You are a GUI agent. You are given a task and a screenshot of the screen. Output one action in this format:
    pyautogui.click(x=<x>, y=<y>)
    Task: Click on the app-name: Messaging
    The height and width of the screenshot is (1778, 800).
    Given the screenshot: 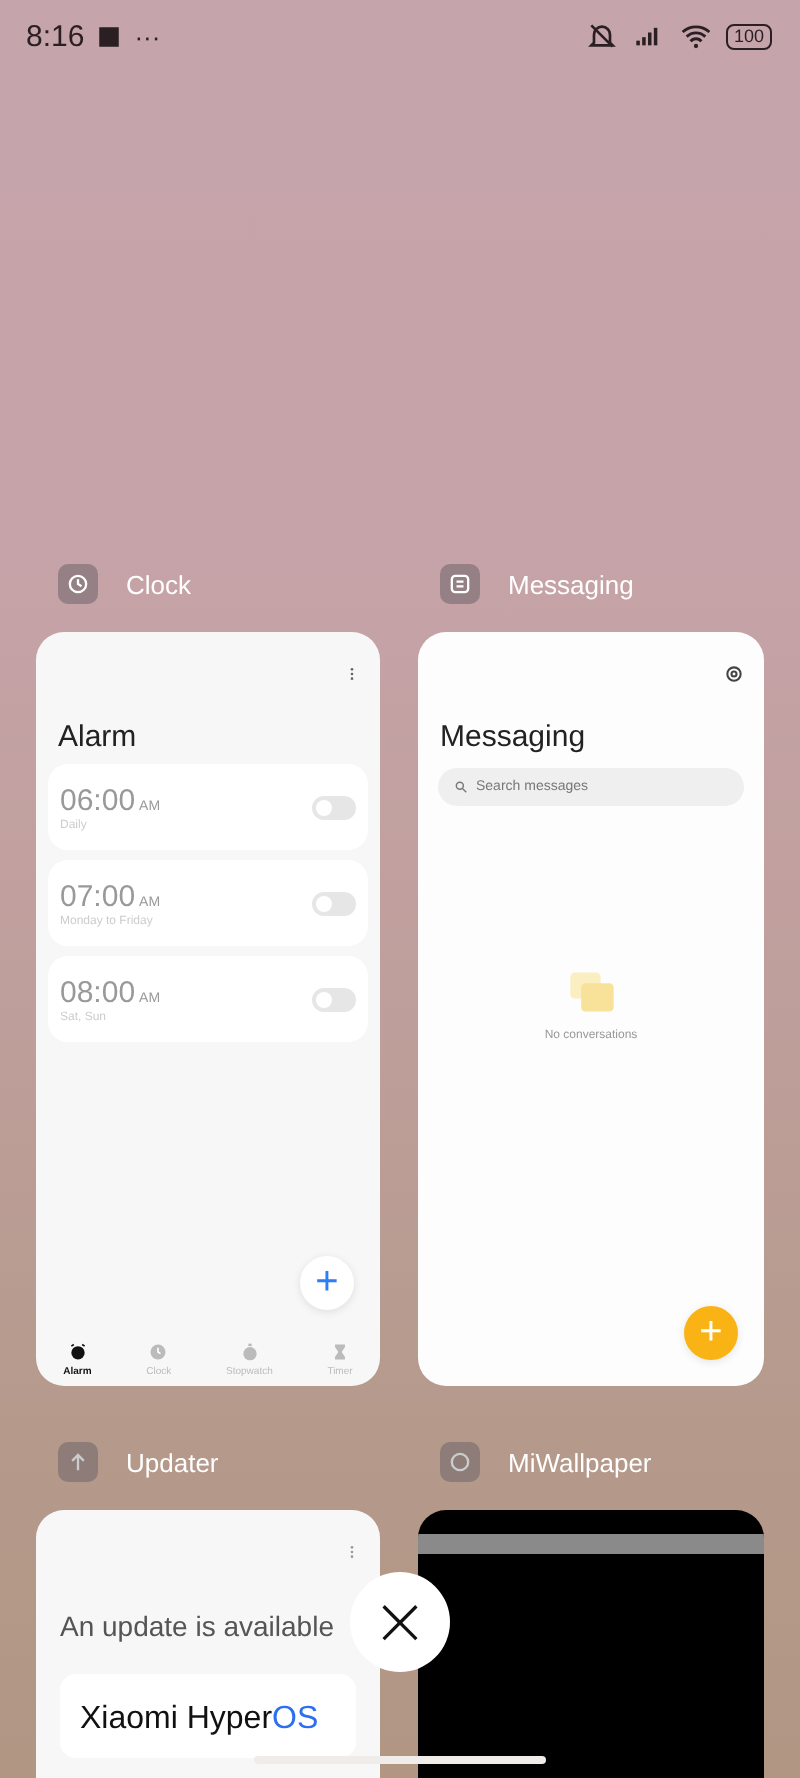 What is the action you would take?
    pyautogui.click(x=571, y=584)
    